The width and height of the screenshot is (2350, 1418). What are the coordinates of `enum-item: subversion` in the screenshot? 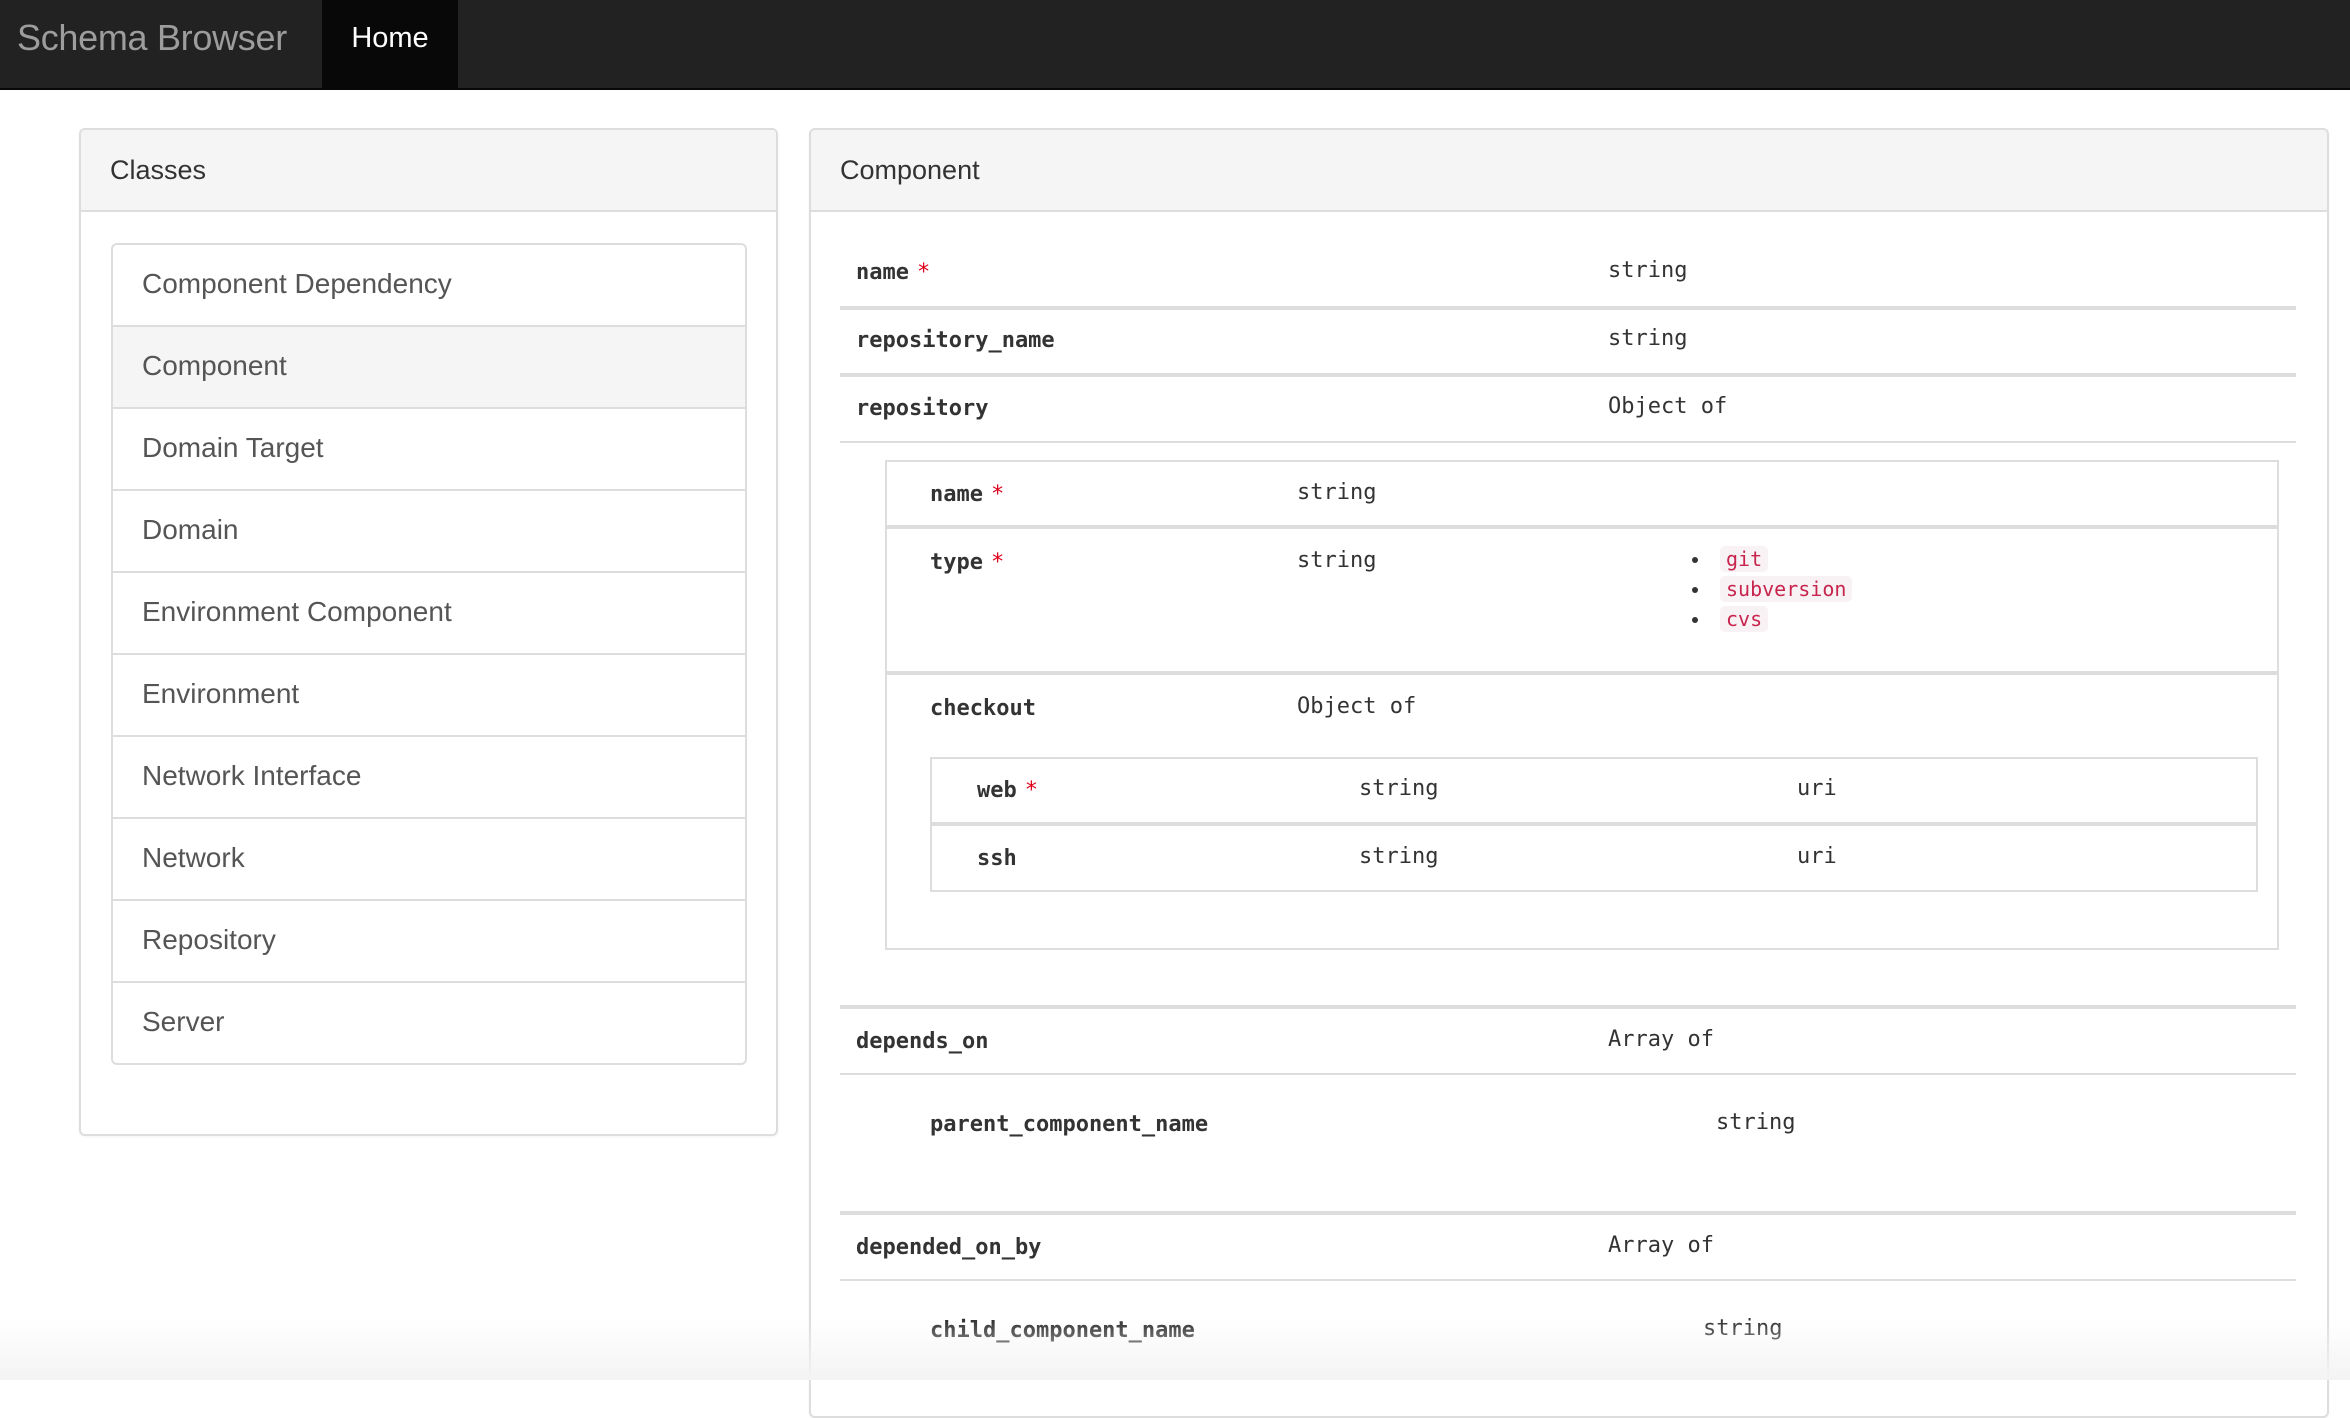 It's located at (1772, 589).